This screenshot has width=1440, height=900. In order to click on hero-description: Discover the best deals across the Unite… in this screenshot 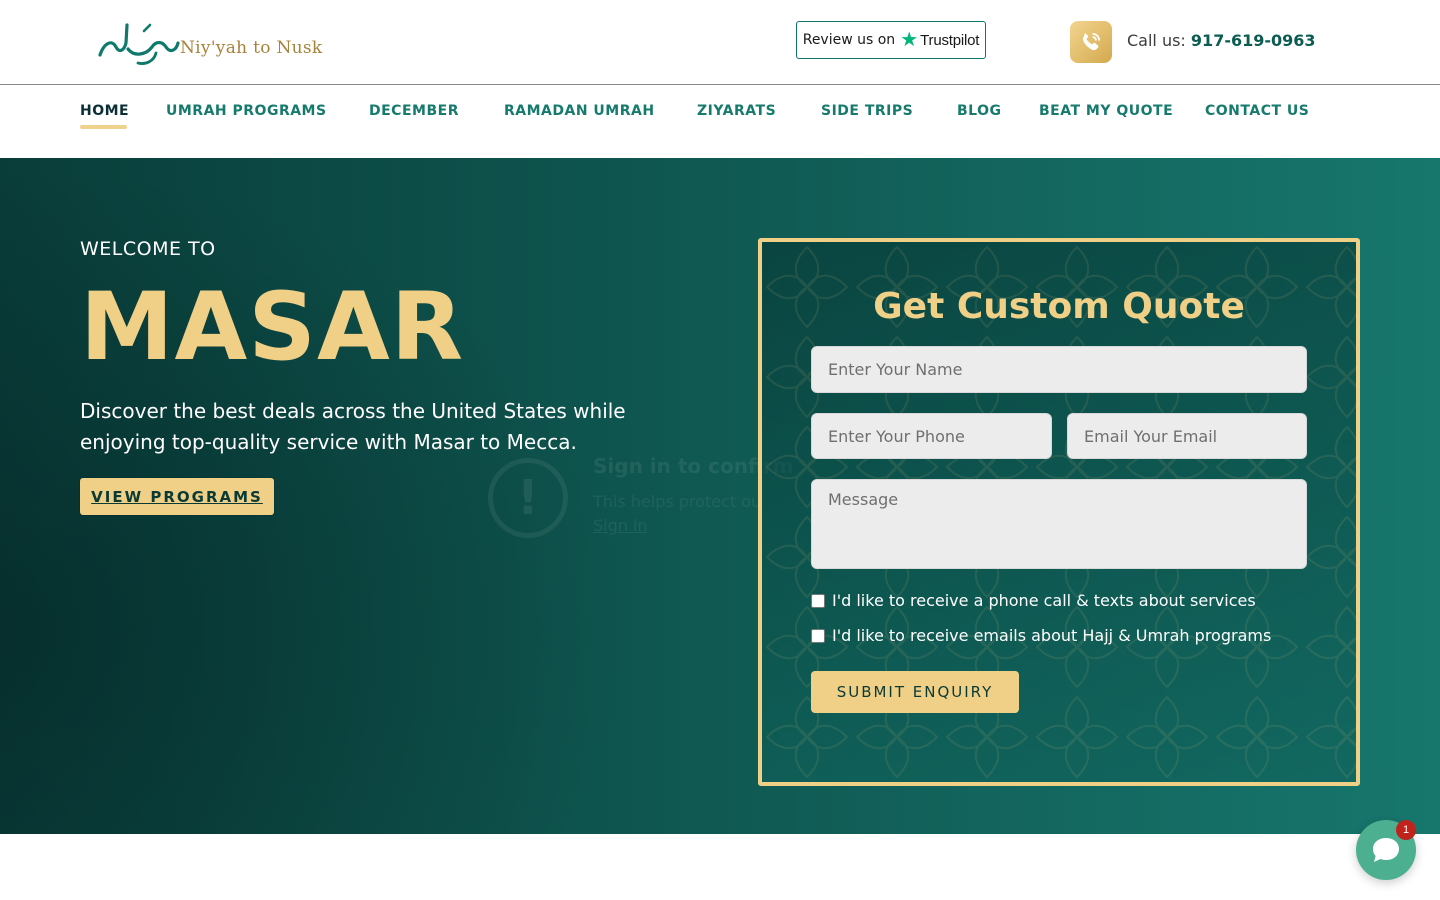, I will do `click(353, 426)`.